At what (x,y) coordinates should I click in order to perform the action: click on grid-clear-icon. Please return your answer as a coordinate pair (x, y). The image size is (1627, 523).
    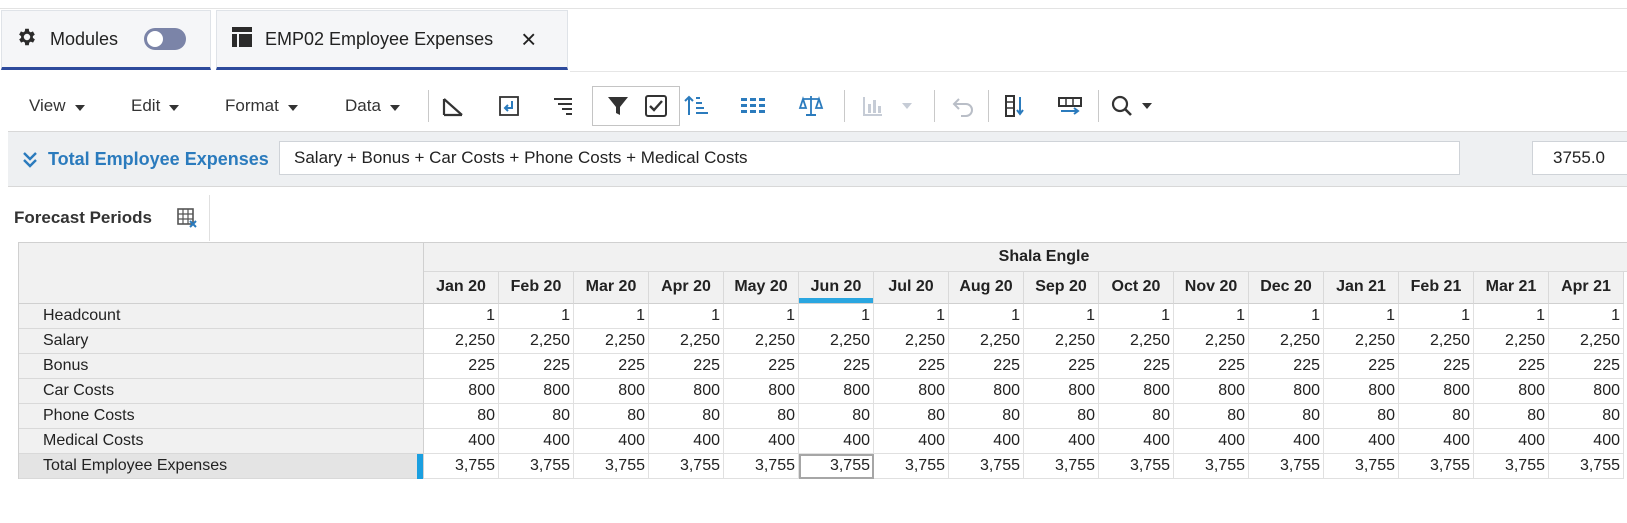
    Looking at the image, I should click on (187, 220).